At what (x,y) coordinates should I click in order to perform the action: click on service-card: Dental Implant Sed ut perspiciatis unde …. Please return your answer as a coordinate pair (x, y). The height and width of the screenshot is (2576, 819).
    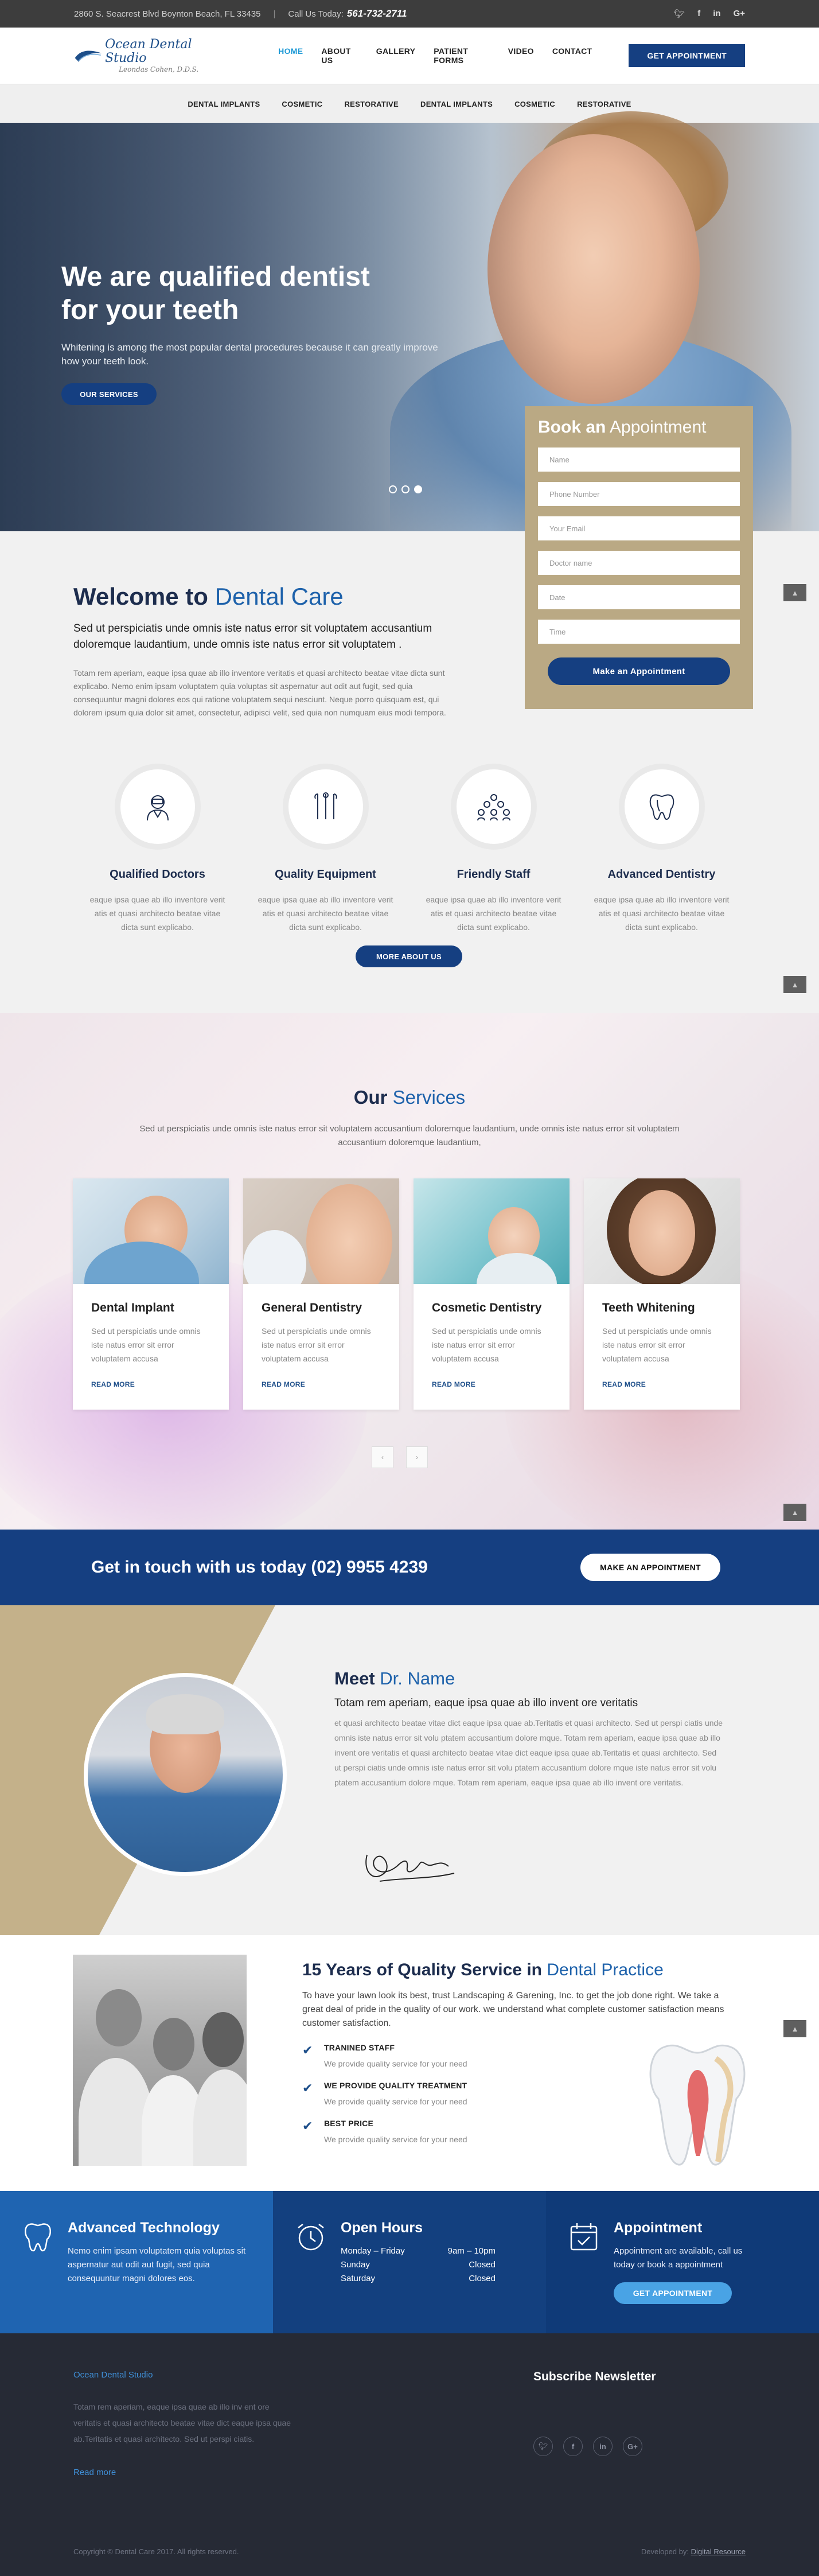
    Looking at the image, I should click on (151, 1294).